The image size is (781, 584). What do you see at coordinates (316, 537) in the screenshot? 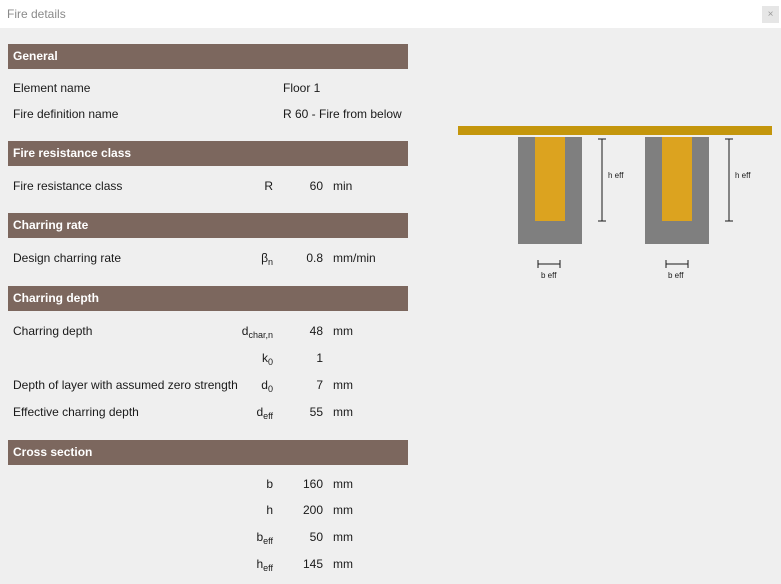
I see `beff-value: 50` at bounding box center [316, 537].